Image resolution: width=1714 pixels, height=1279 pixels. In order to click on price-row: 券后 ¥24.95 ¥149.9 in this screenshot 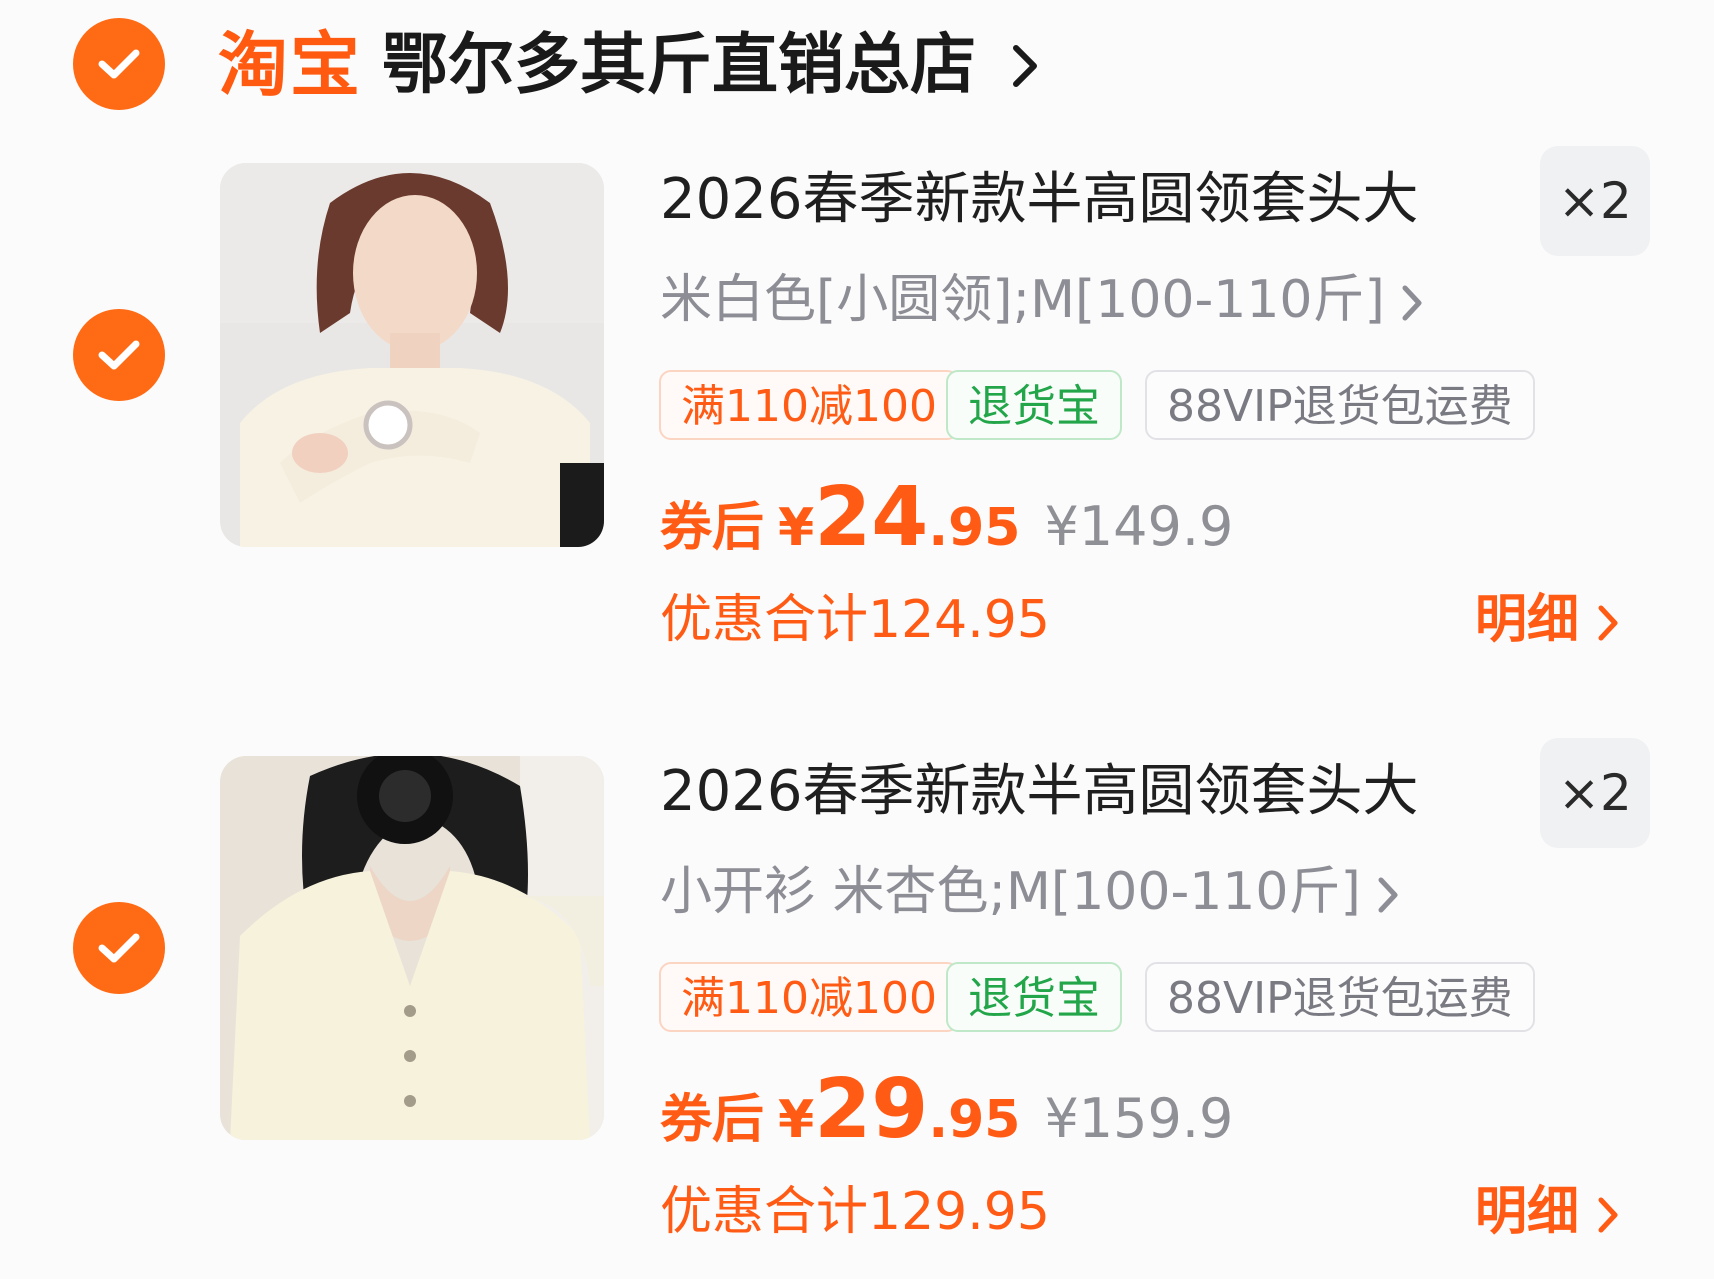, I will do `click(946, 517)`.